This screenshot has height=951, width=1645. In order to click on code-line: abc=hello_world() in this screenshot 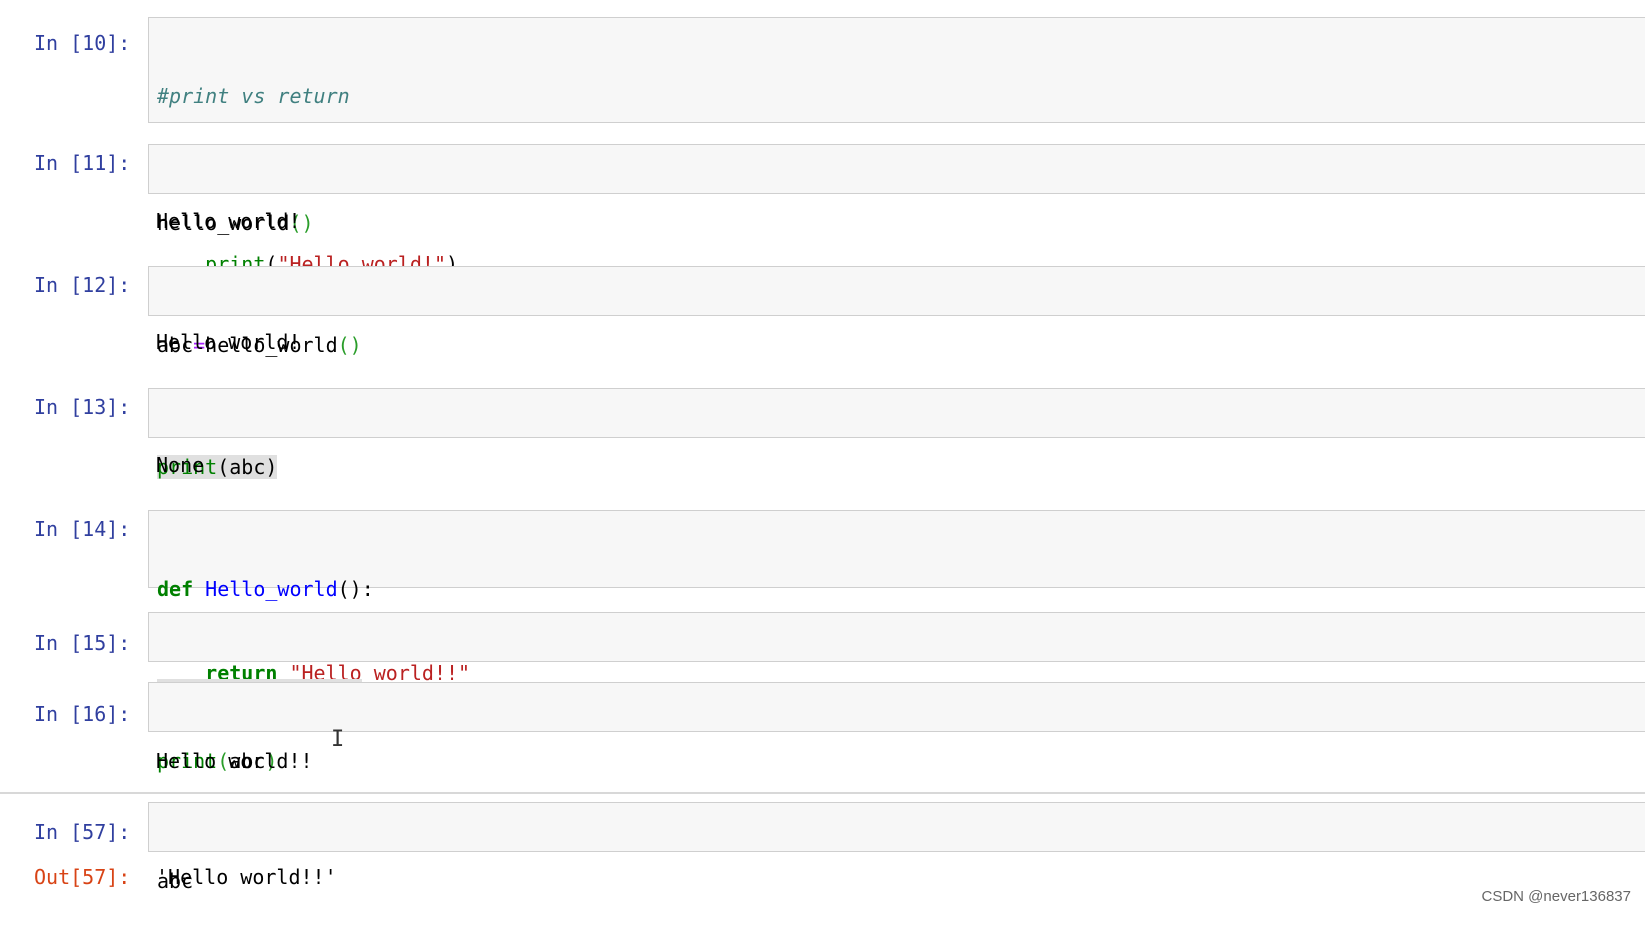, I will do `click(259, 345)`.